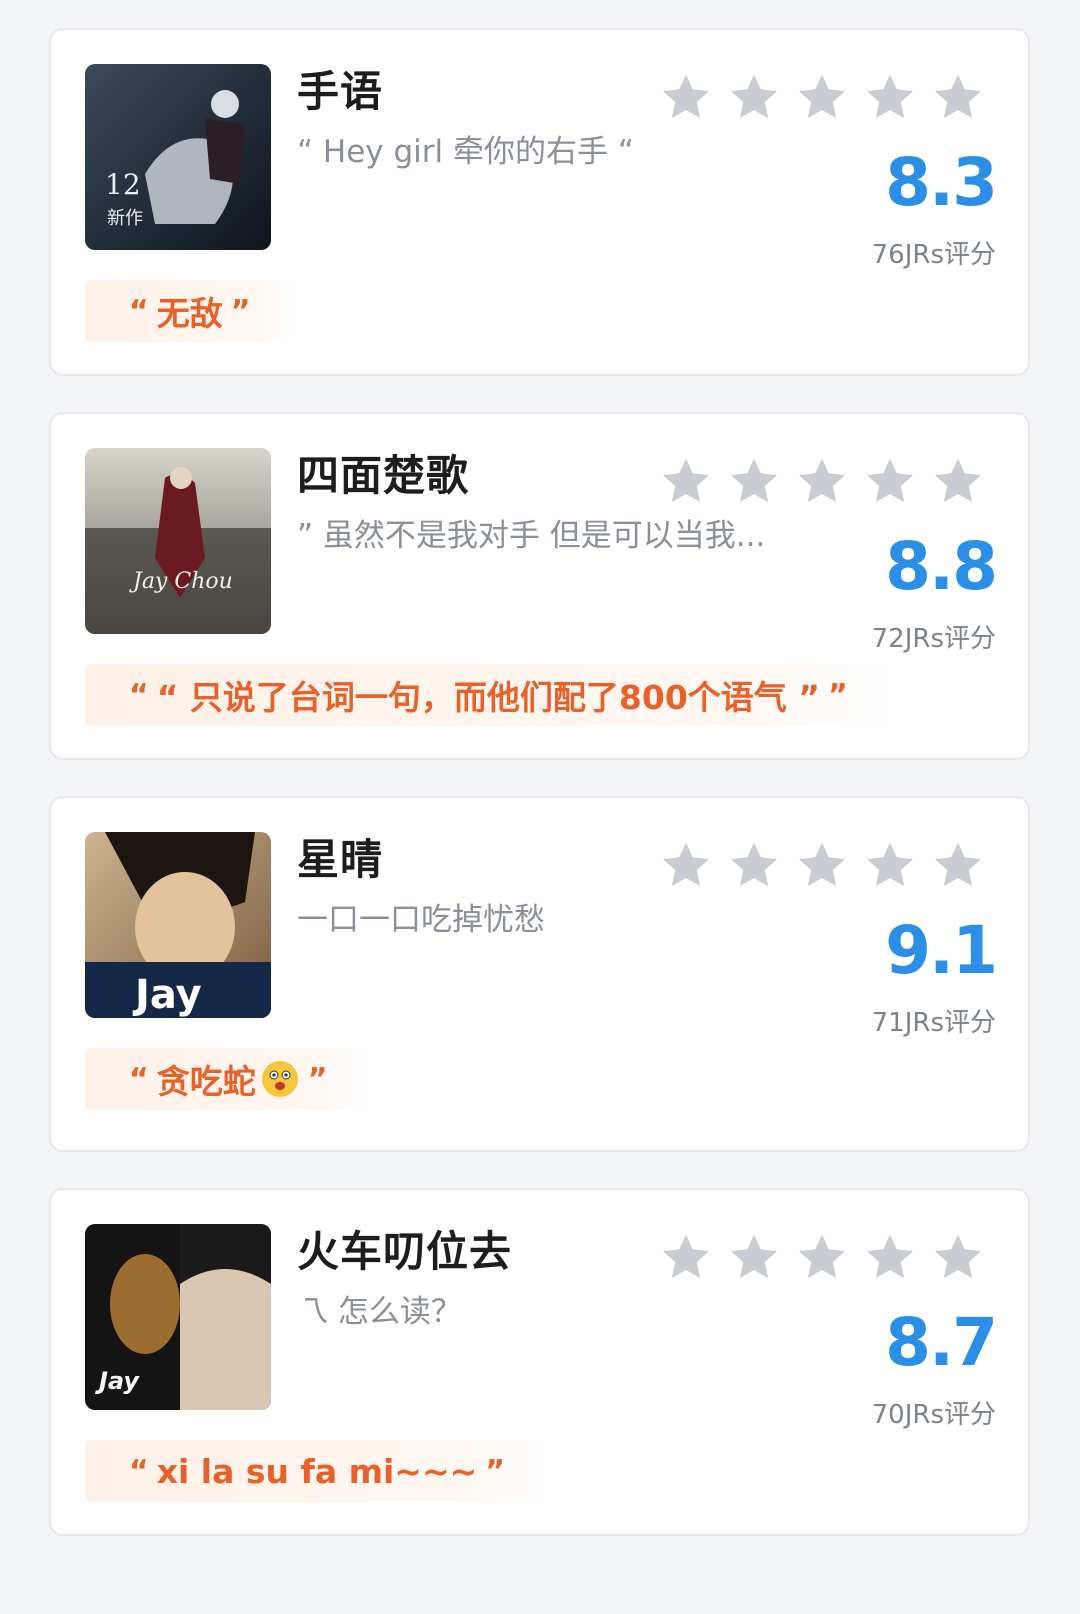 Image resolution: width=1080 pixels, height=1614 pixels. What do you see at coordinates (123, 184) in the screenshot?
I see `svg-text: 12` at bounding box center [123, 184].